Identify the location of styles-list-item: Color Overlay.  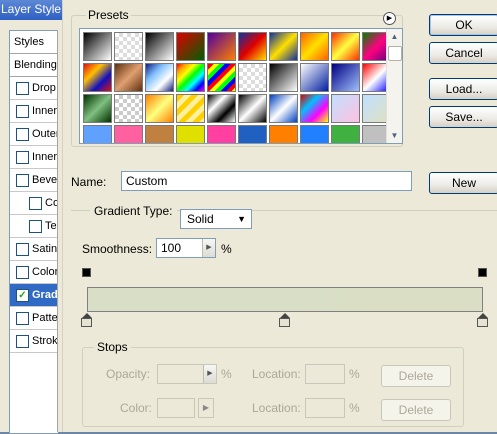
(34, 272).